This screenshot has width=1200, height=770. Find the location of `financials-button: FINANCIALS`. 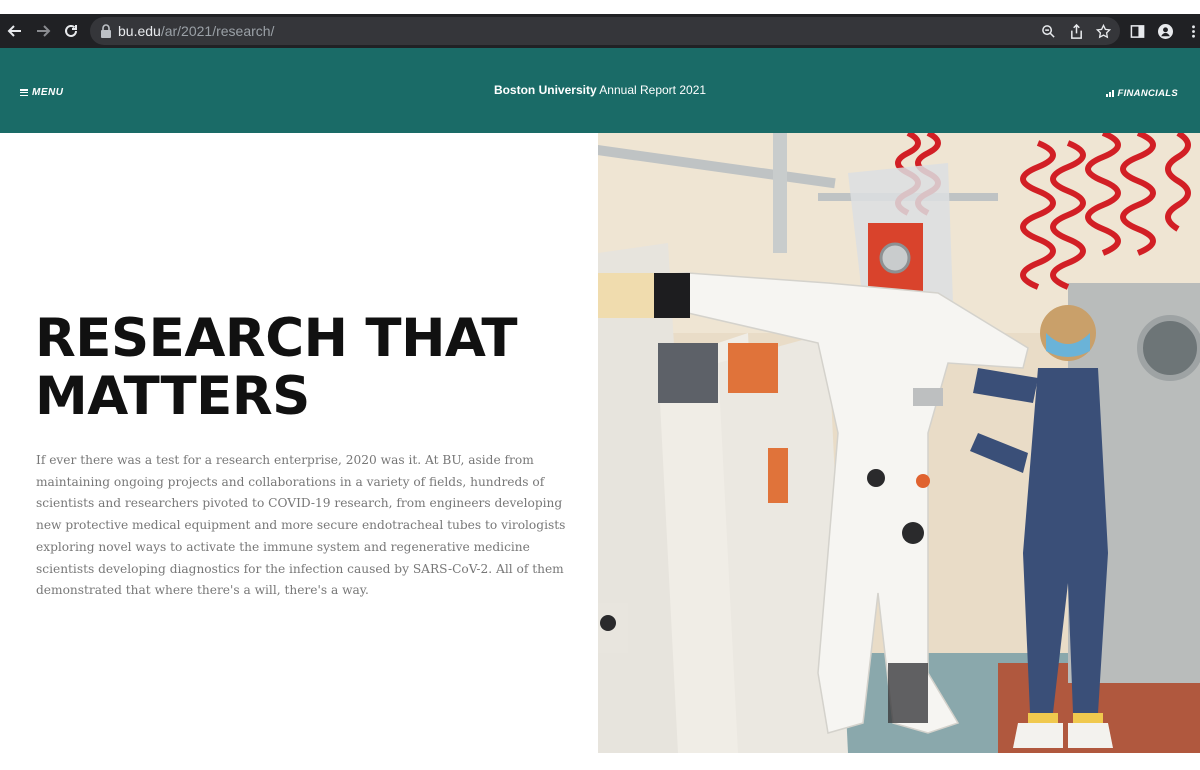

financials-button: FINANCIALS is located at coordinates (1142, 93).